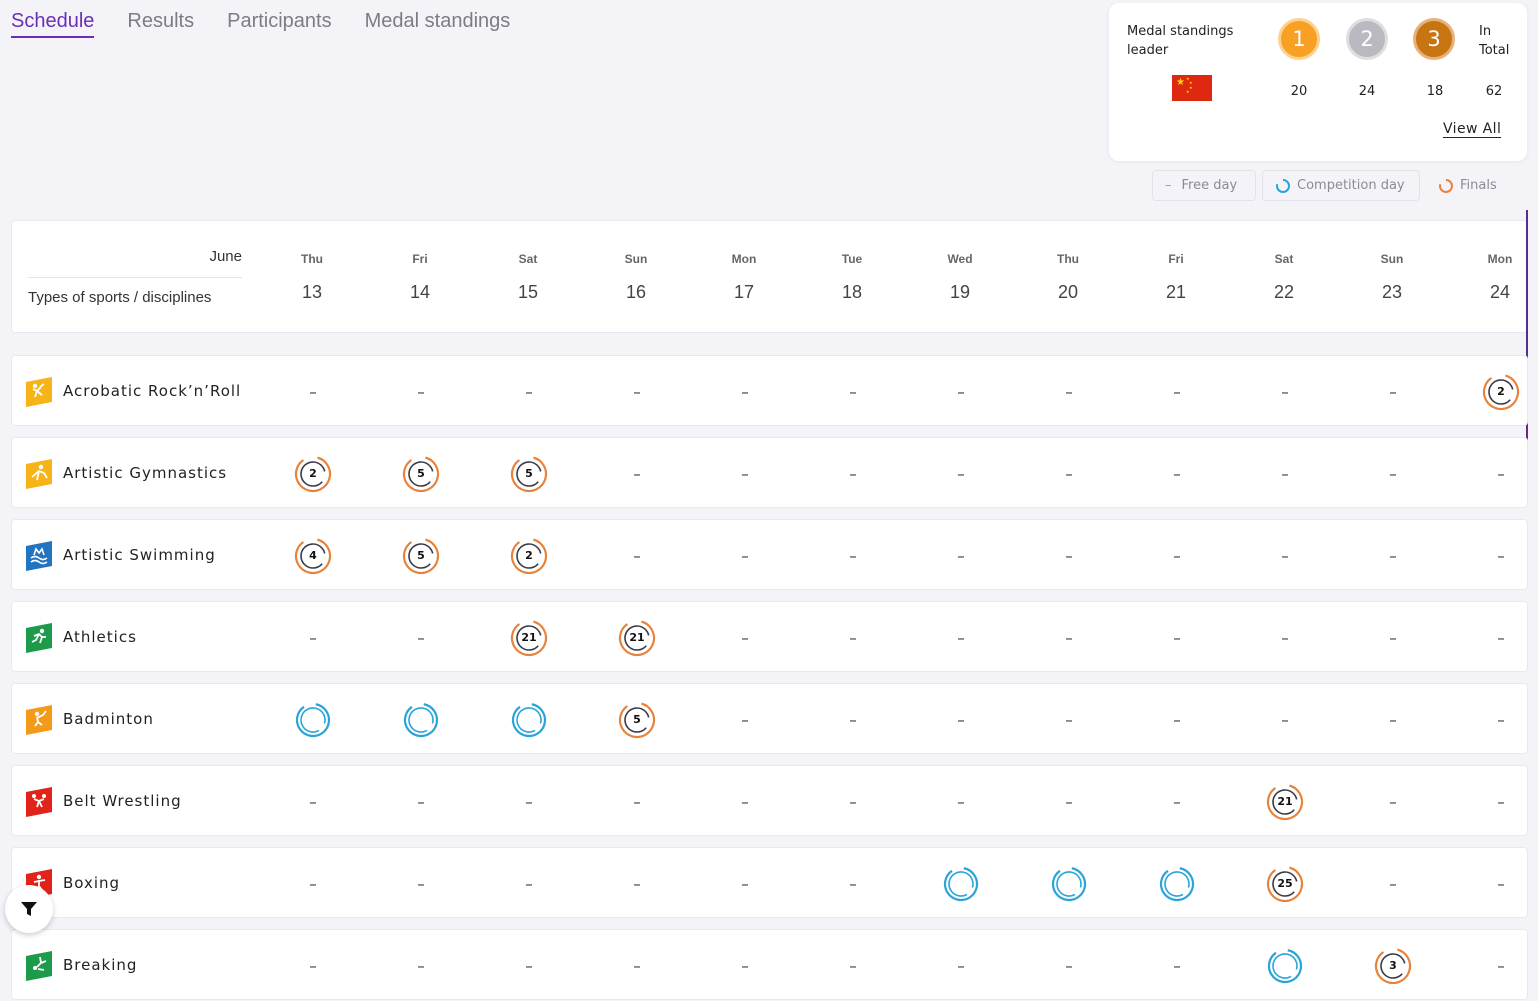  Describe the element at coordinates (769, 472) in the screenshot. I see `sport-row: Artistic Gymnastics 2 5 5 – – – – – – – – –` at that location.